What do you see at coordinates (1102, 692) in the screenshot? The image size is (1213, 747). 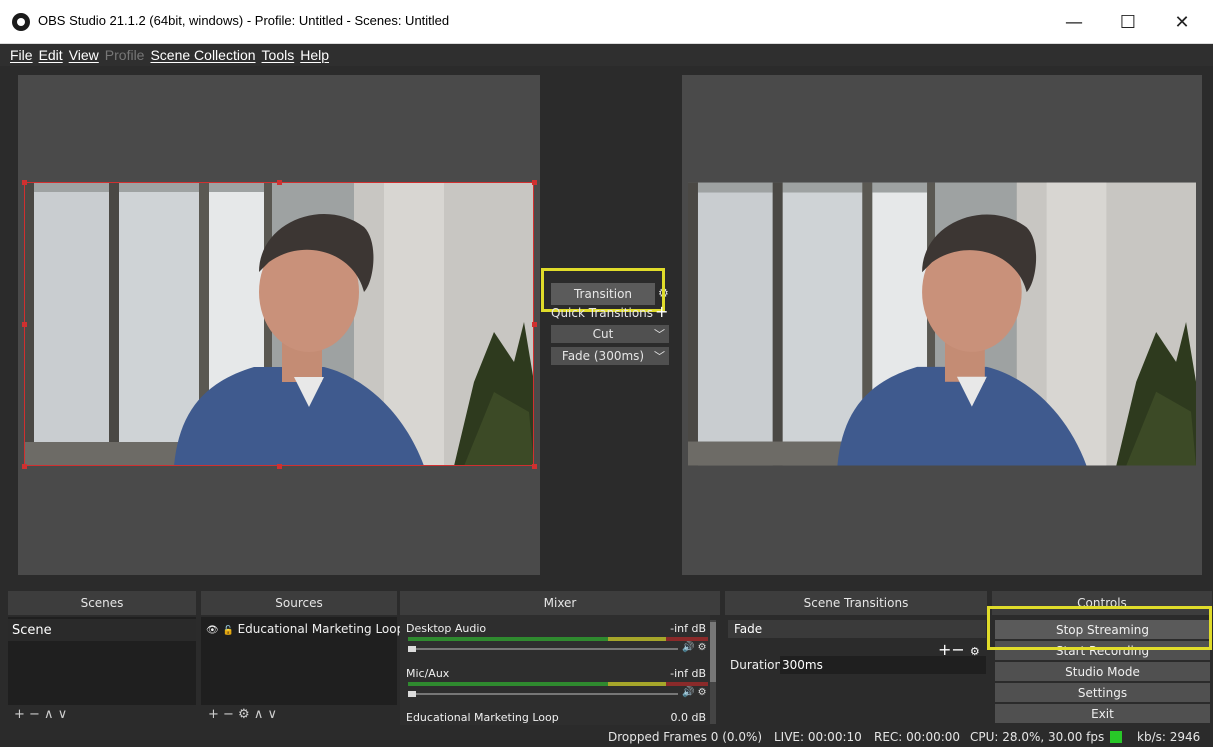 I see `settings-button: Settings` at bounding box center [1102, 692].